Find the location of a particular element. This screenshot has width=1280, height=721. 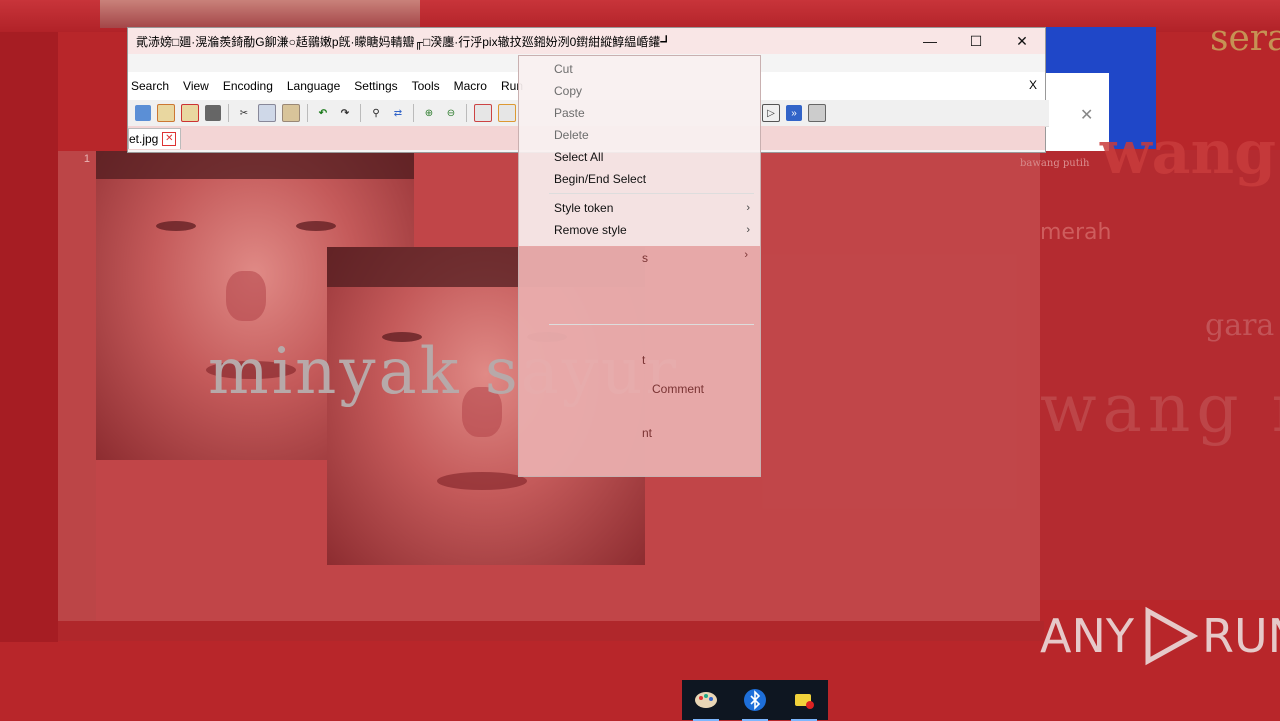

zoom-in-icon: ⊕ is located at coordinates (429, 113).